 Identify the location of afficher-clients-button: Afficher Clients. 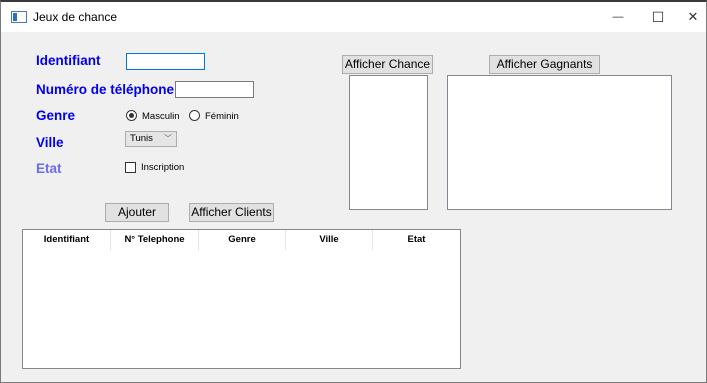
(231, 212).